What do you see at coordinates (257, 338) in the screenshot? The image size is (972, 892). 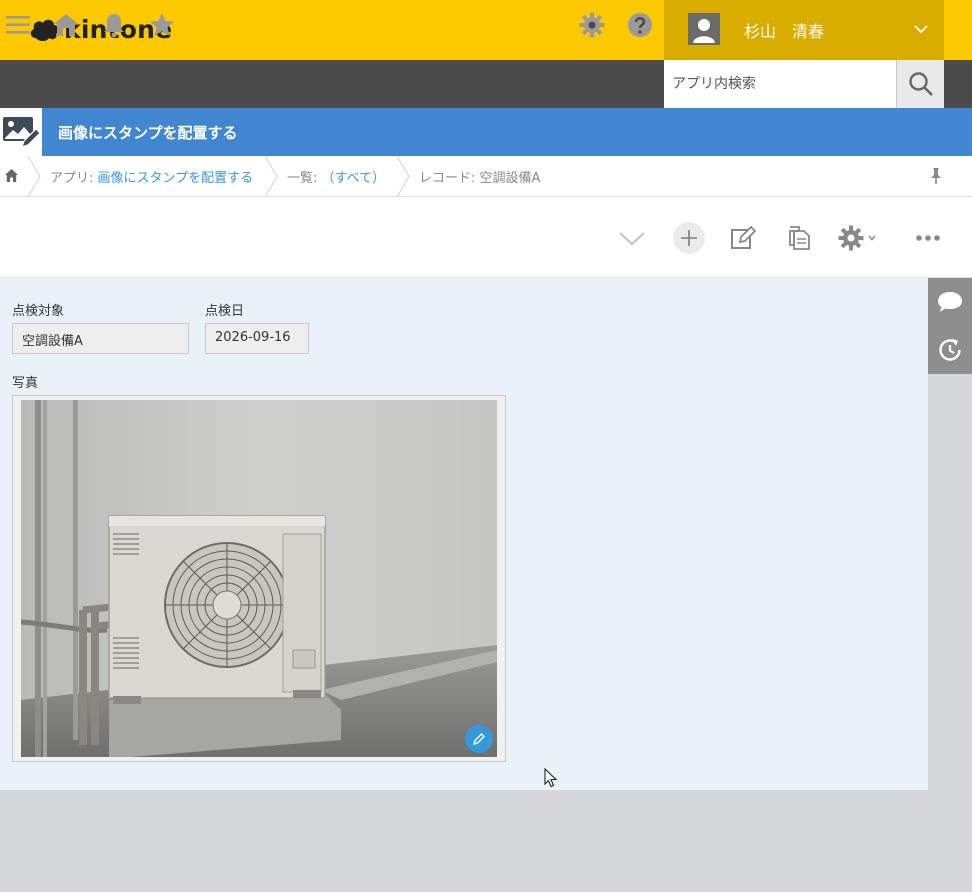 I see `field-value-inspection-date: 2026-09-16` at bounding box center [257, 338].